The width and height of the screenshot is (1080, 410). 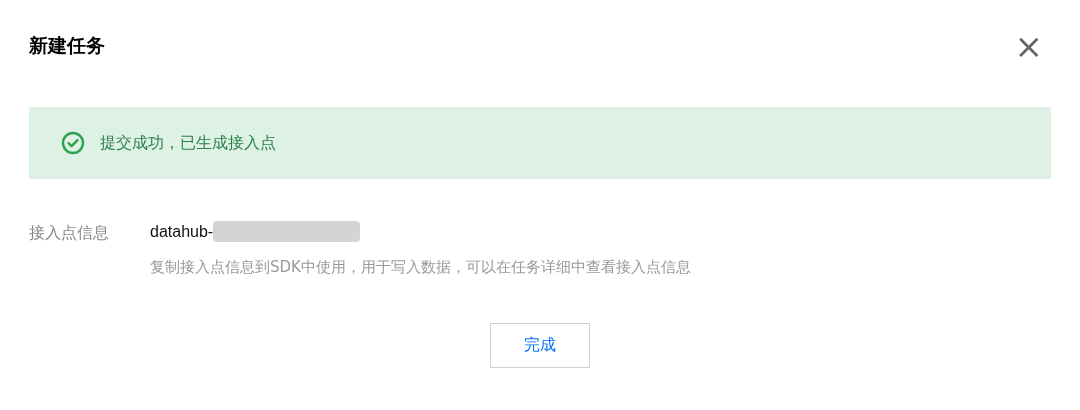 What do you see at coordinates (69, 233) in the screenshot?
I see `field-label: 接入点信息` at bounding box center [69, 233].